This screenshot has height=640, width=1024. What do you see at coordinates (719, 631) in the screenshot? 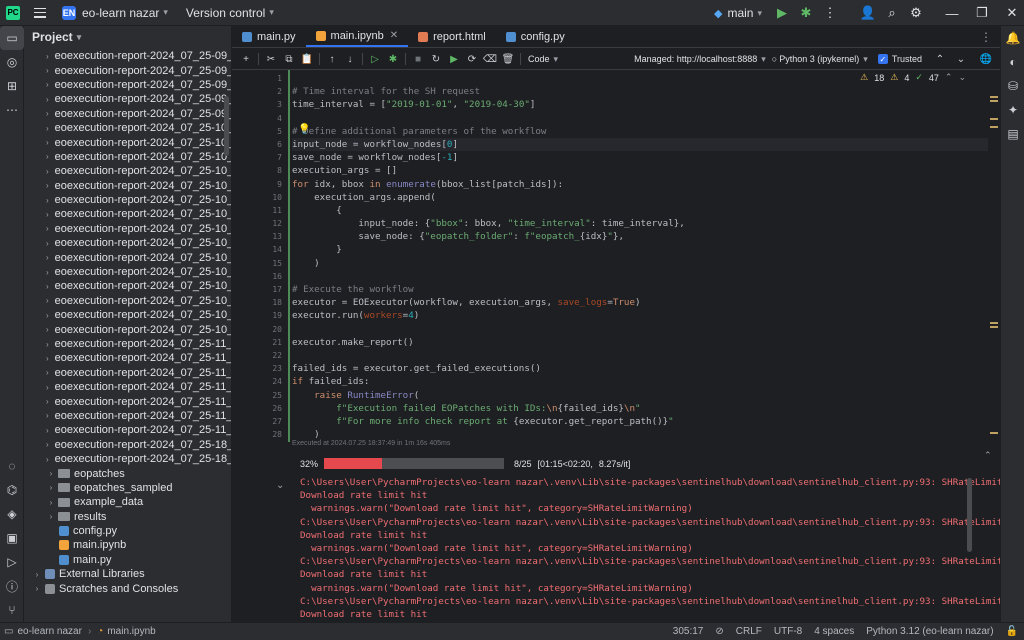
I see `ai-status-icon: ⊘` at bounding box center [719, 631].